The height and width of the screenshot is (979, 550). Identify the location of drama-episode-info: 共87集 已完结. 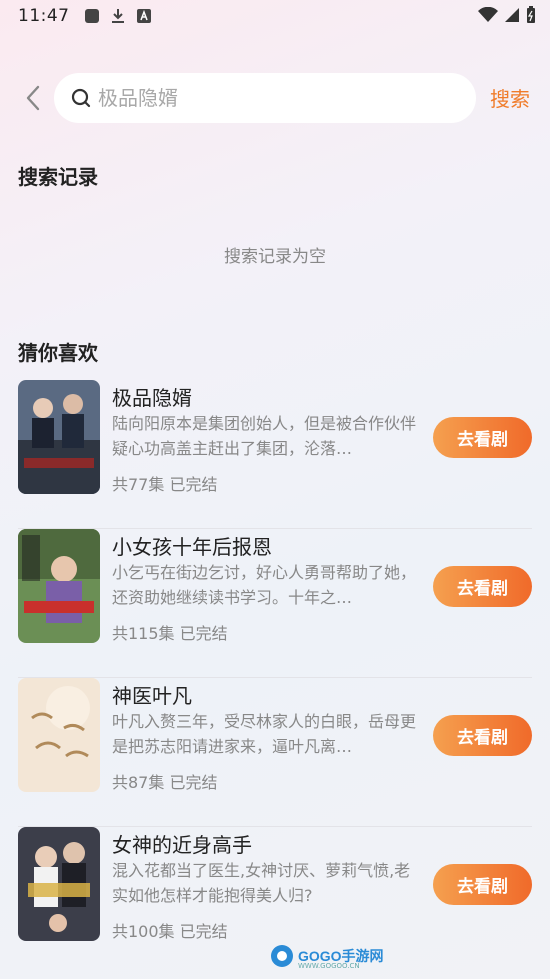
(165, 782).